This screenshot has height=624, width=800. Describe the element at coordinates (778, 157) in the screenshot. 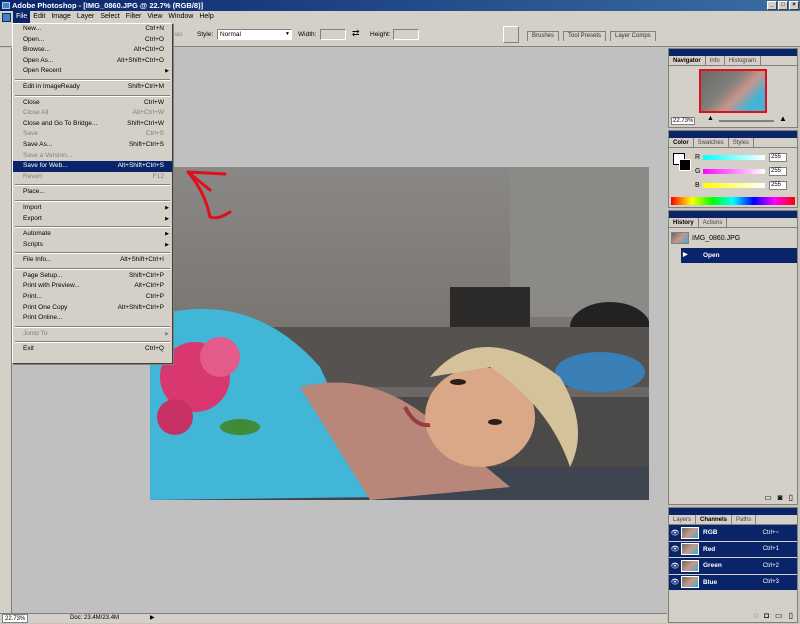

I see `red-value-field: 255` at that location.